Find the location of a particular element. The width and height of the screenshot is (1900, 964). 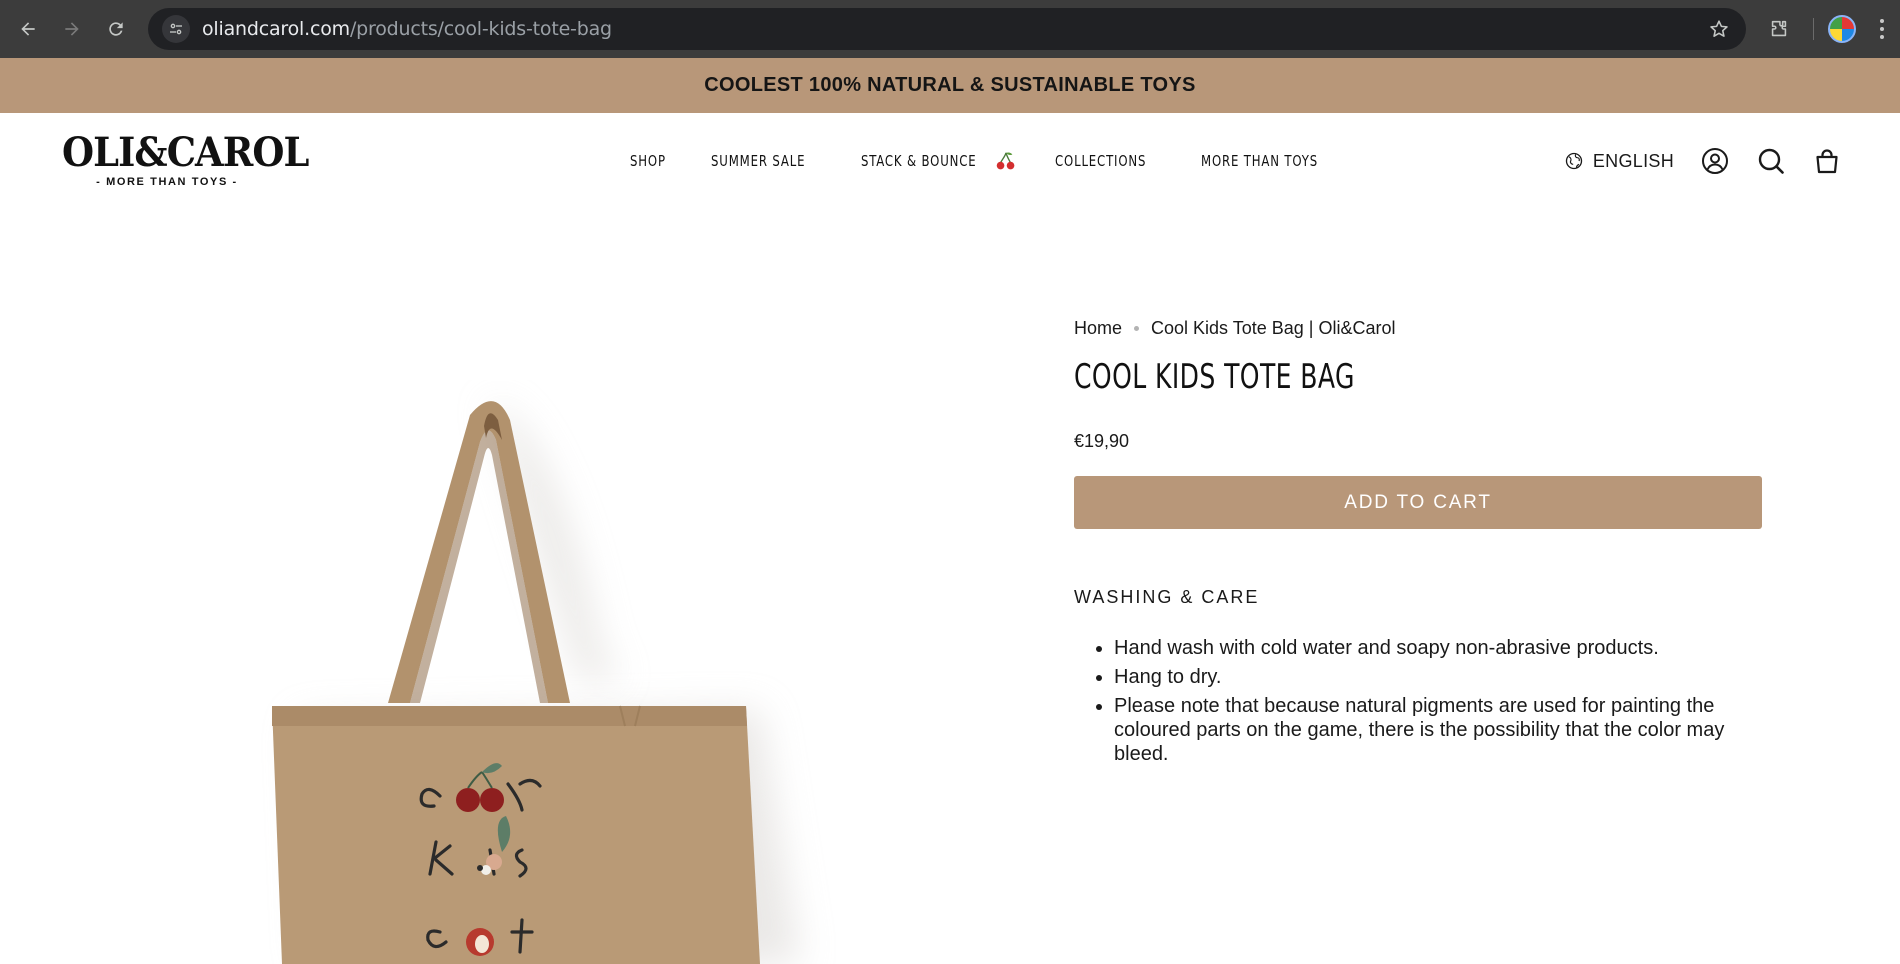

account-icon is located at coordinates (1715, 161).